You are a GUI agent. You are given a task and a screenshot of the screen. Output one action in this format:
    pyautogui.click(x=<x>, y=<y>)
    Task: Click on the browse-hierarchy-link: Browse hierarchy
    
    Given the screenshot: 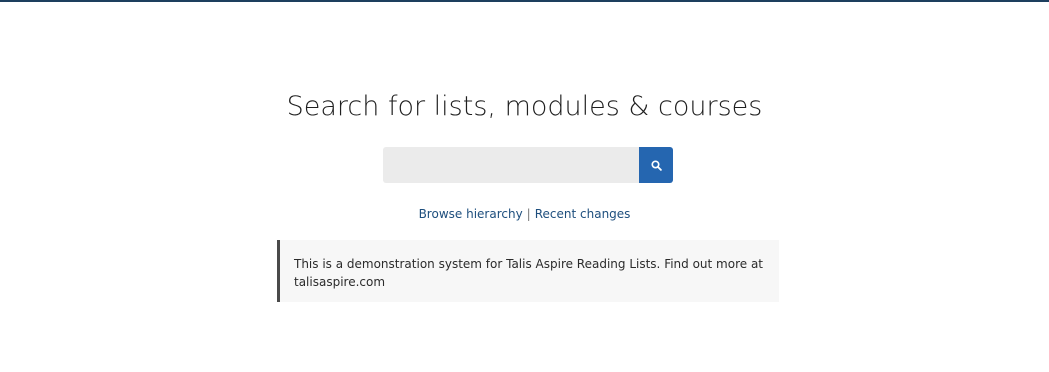 What is the action you would take?
    pyautogui.click(x=471, y=214)
    